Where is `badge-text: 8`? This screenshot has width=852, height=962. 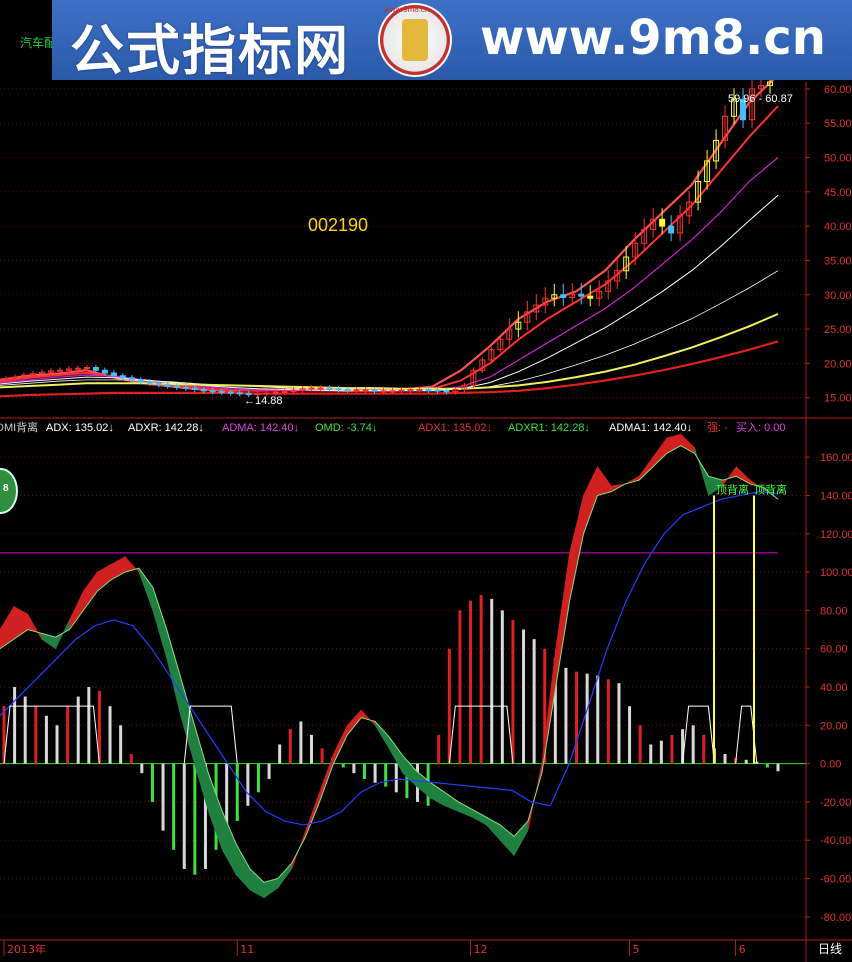 badge-text: 8 is located at coordinates (6, 488).